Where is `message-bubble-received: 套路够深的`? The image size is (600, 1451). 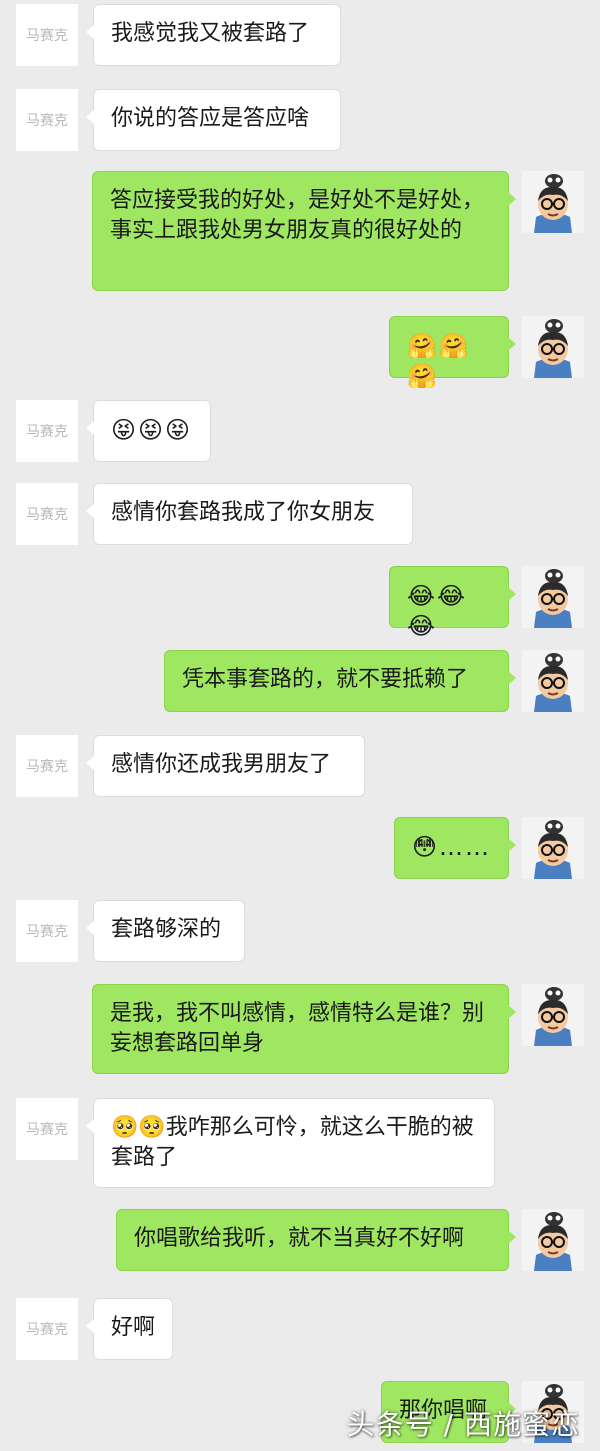 message-bubble-received: 套路够深的 is located at coordinates (165, 931).